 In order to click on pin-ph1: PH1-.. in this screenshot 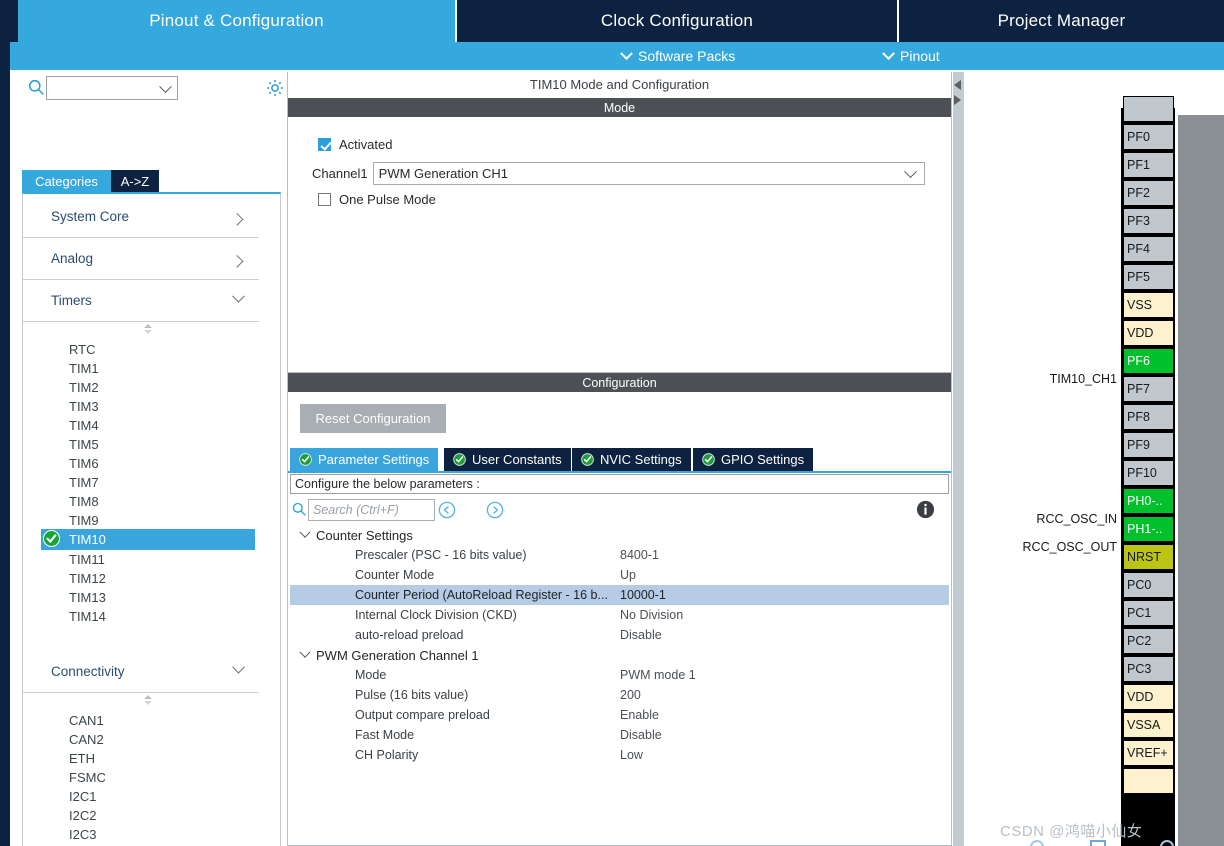, I will do `click(1148, 529)`.